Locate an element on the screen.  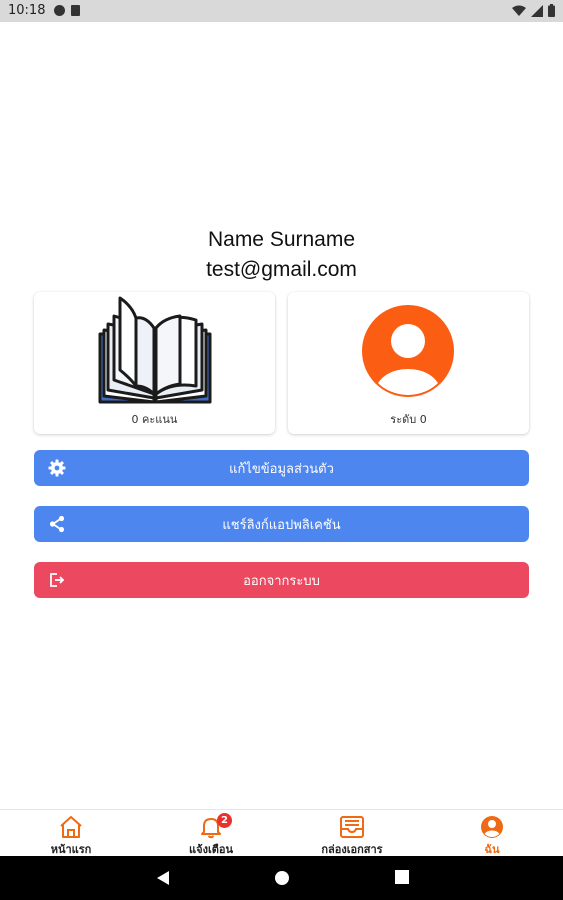
nav-item-documents: กล่องเอกสาร is located at coordinates (352, 833).